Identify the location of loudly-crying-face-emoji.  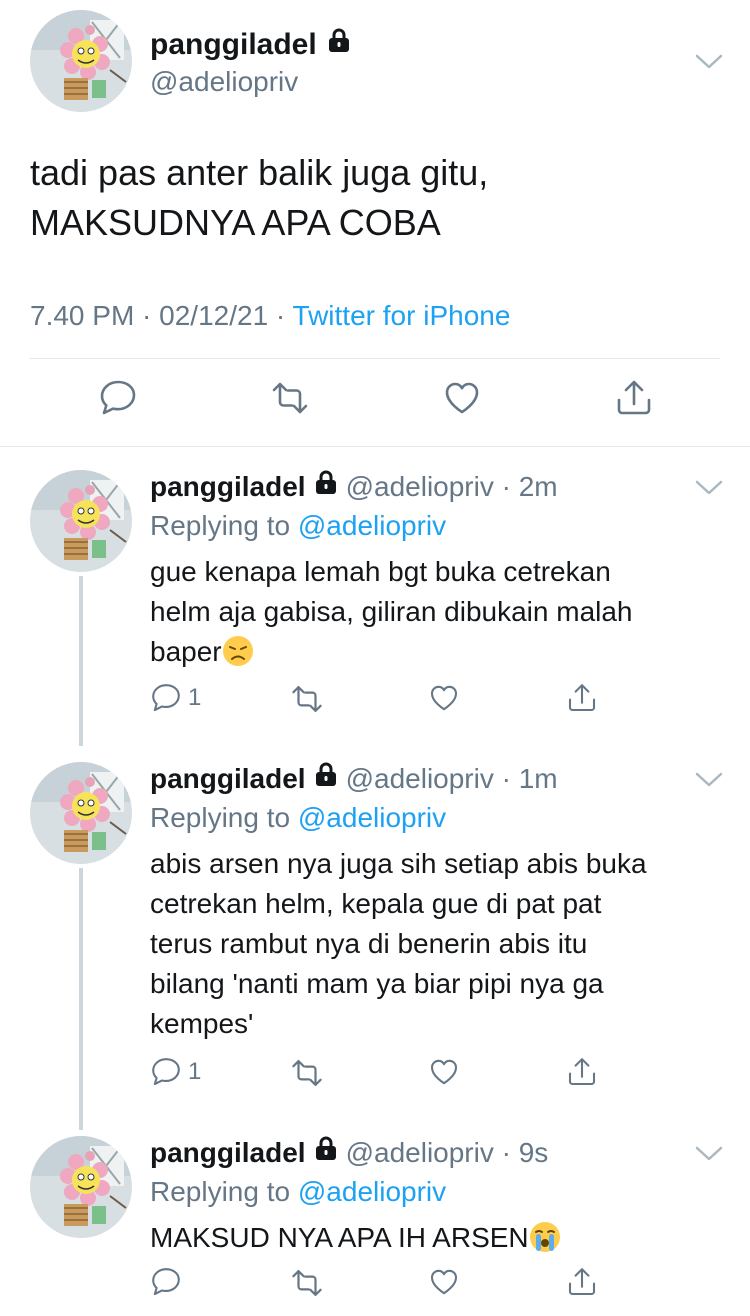
(545, 1242).